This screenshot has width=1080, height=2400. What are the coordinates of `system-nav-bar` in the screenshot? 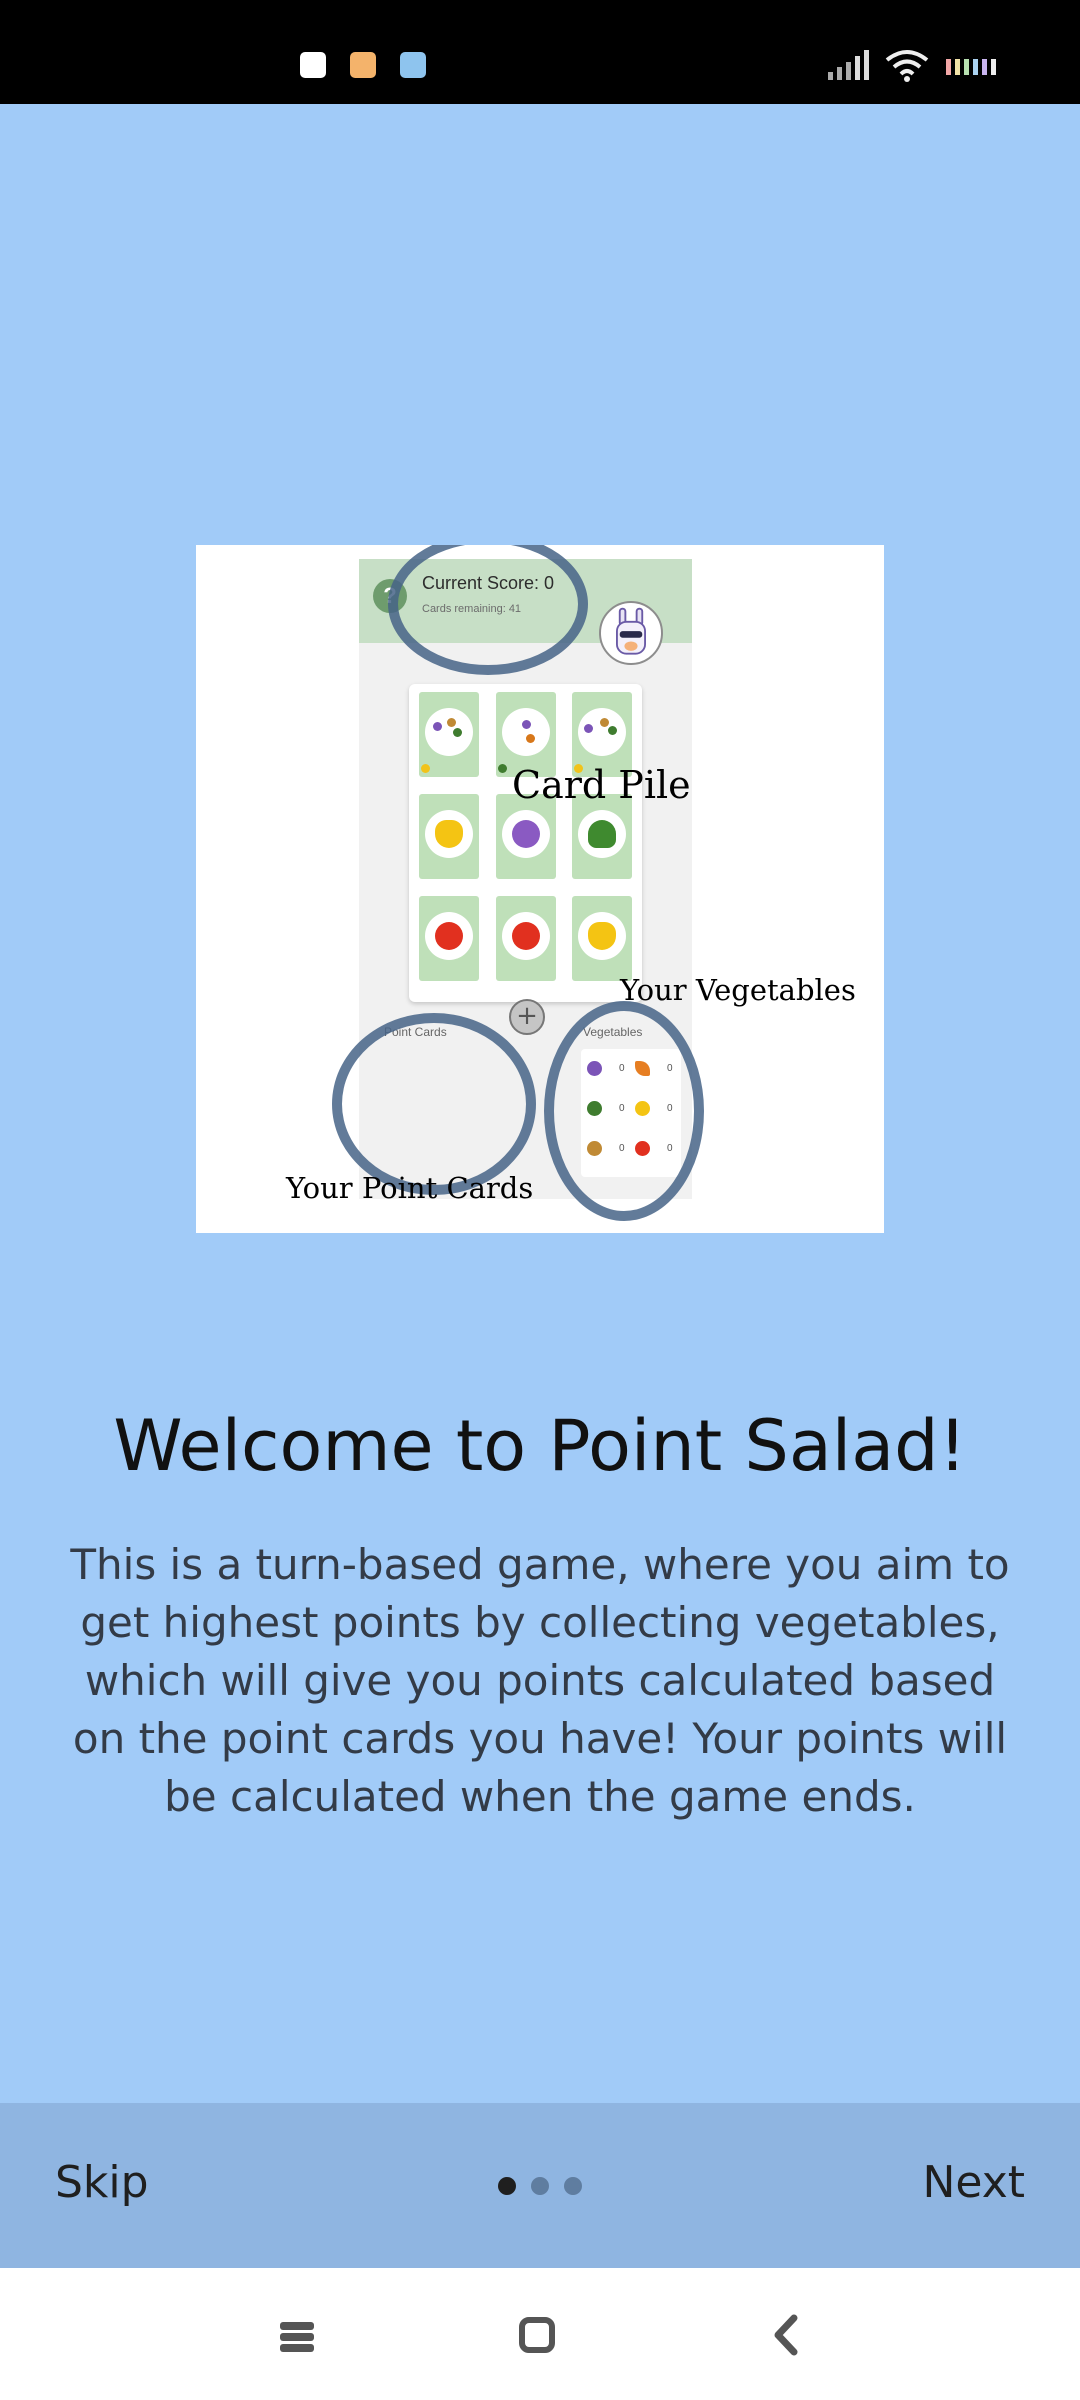 It's located at (540, 2334).